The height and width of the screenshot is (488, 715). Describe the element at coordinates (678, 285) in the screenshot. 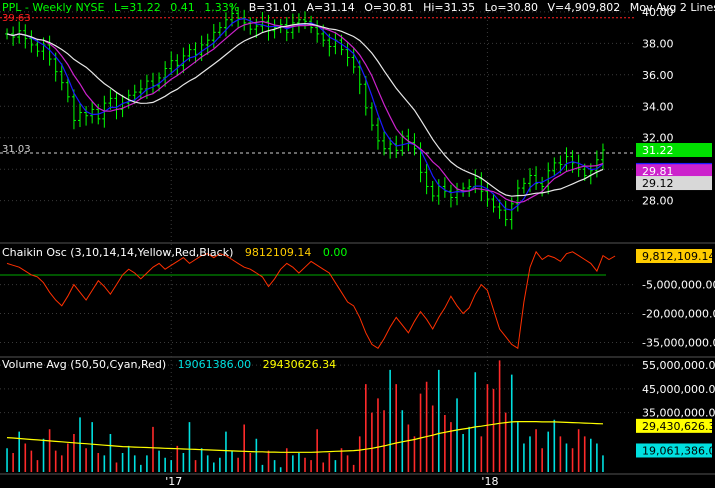

I see `osc-tick-label: -5,000,000.00` at that location.